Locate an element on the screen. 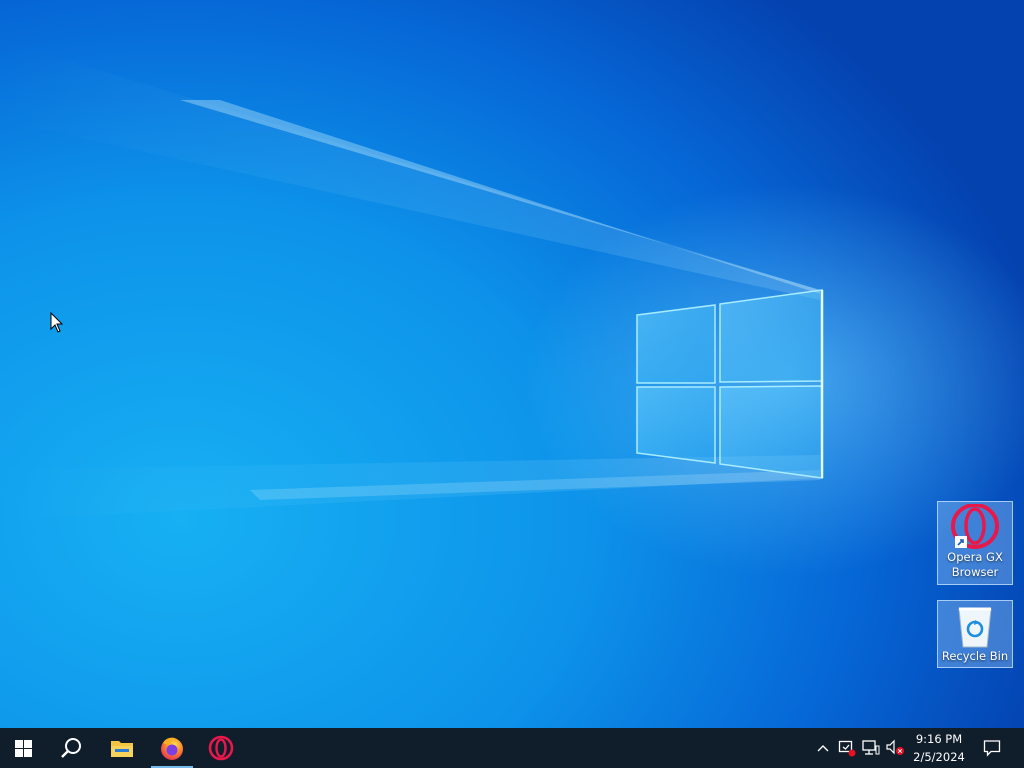  recycle-bin-icon is located at coordinates (975, 626).